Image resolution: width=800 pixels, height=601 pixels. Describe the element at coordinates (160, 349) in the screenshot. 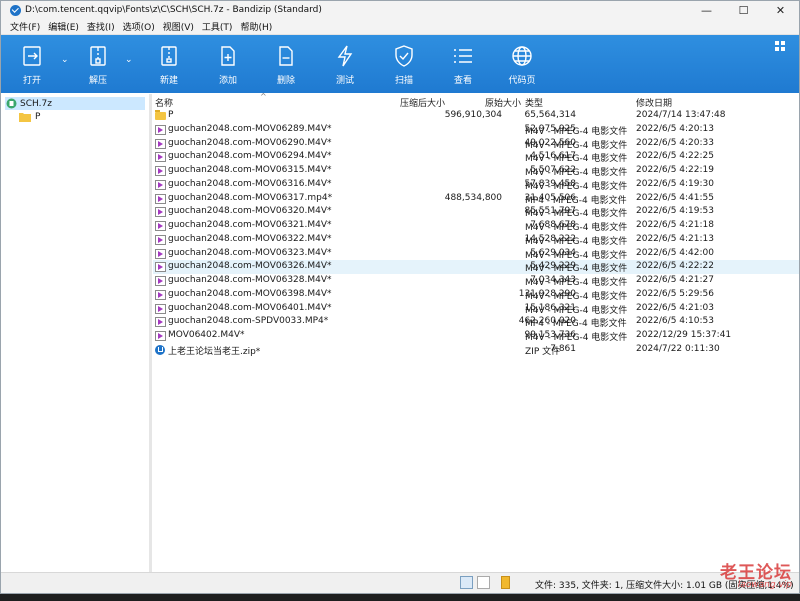

I see `zip-file-icon` at that location.